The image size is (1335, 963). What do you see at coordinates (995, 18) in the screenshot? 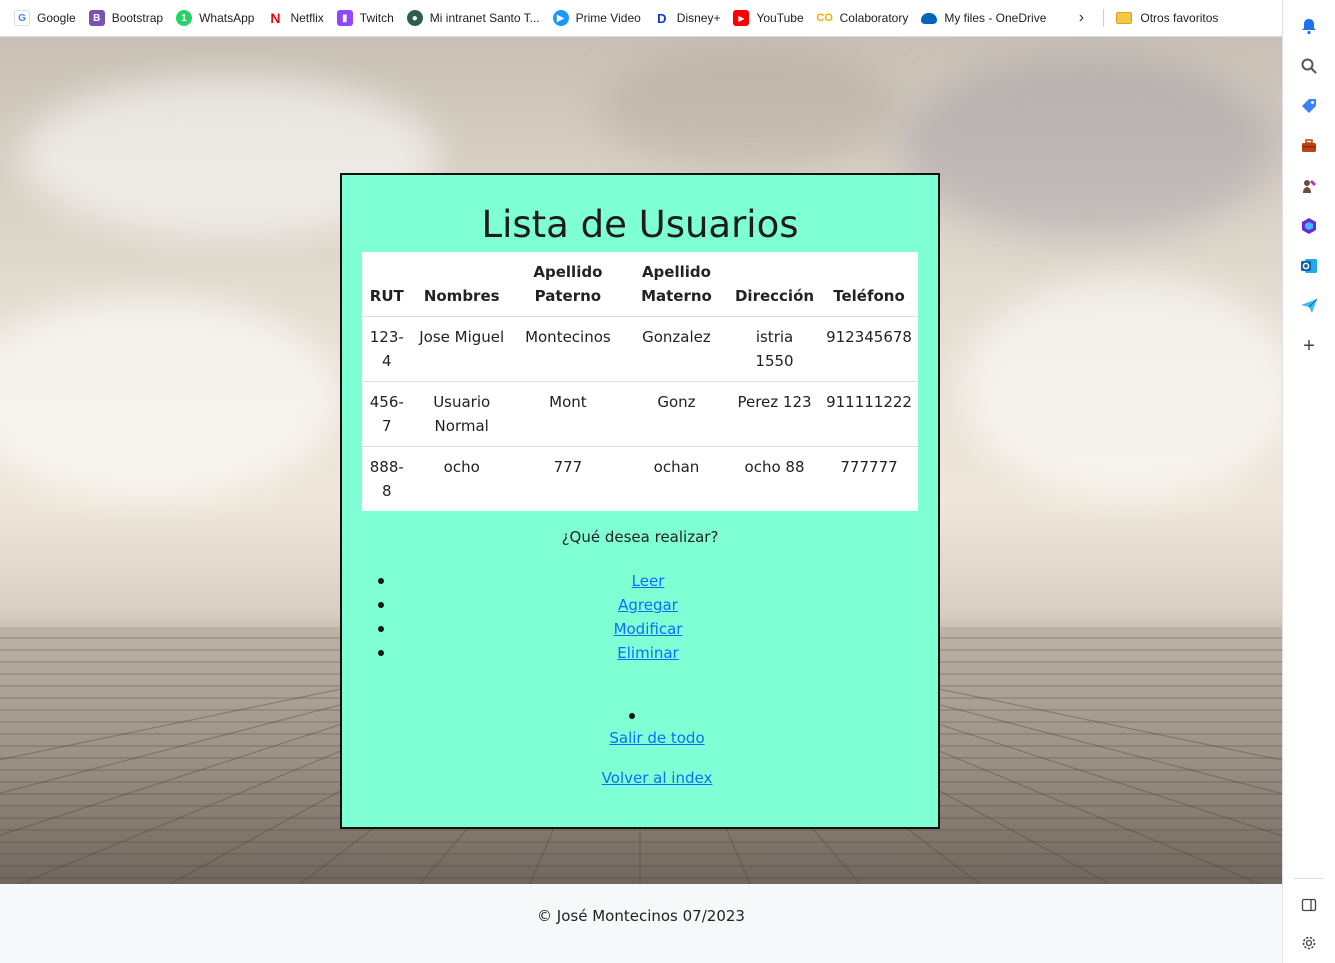
I see `bookmark-label: My files - OneDrive` at bounding box center [995, 18].